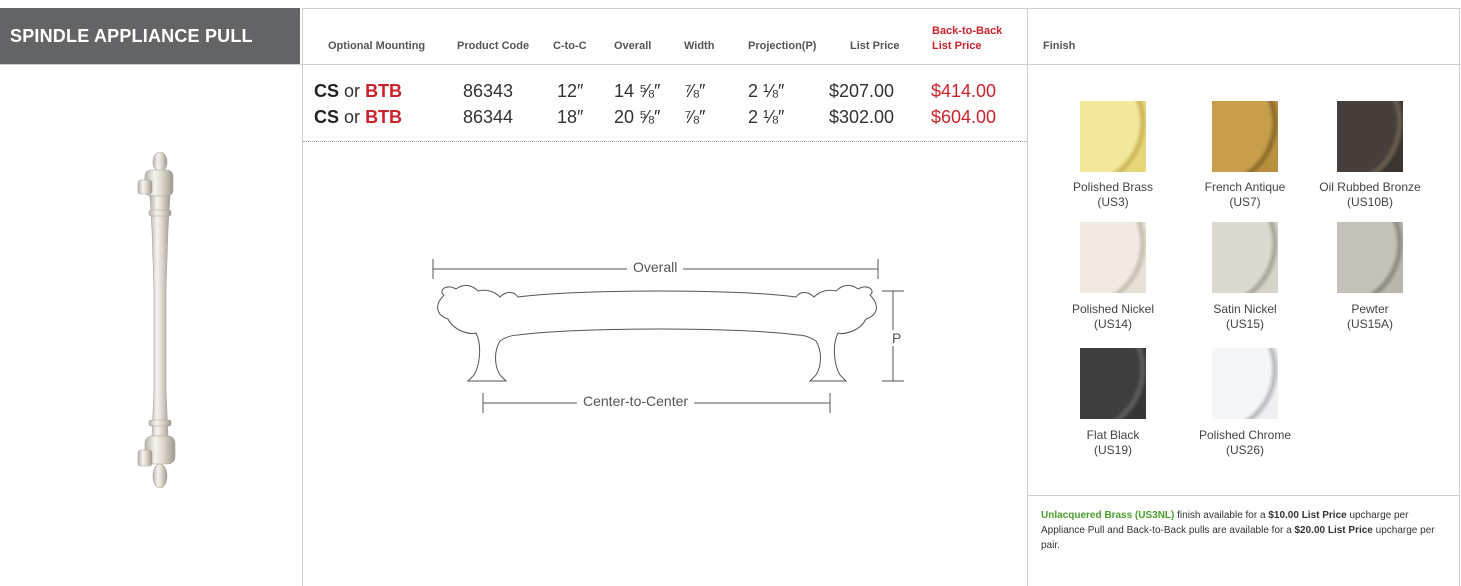 The width and height of the screenshot is (1461, 586). What do you see at coordinates (695, 117) in the screenshot?
I see `row2-width: ⅞″` at bounding box center [695, 117].